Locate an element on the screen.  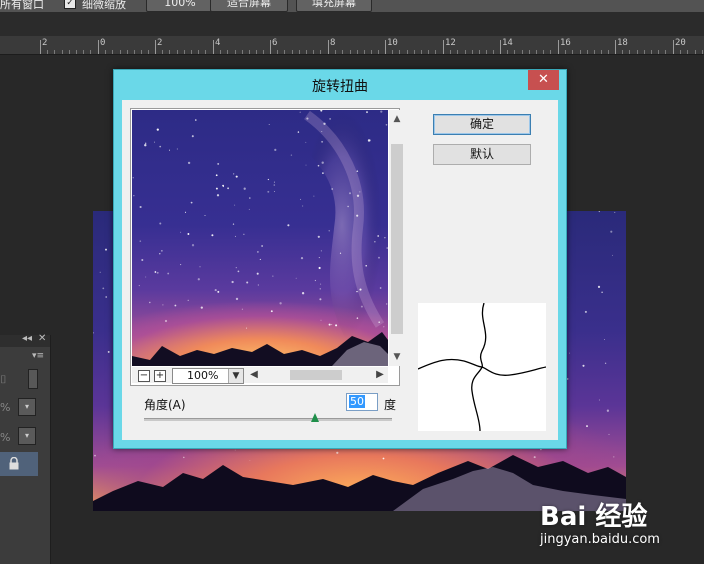
angle-slider-thumb is located at coordinates (315, 417).